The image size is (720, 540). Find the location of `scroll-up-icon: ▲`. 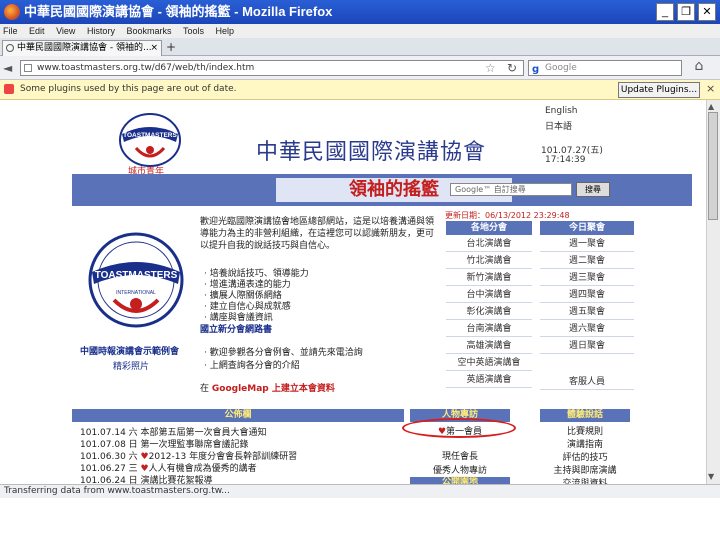

scroll-up-icon: ▲ is located at coordinates (711, 106).